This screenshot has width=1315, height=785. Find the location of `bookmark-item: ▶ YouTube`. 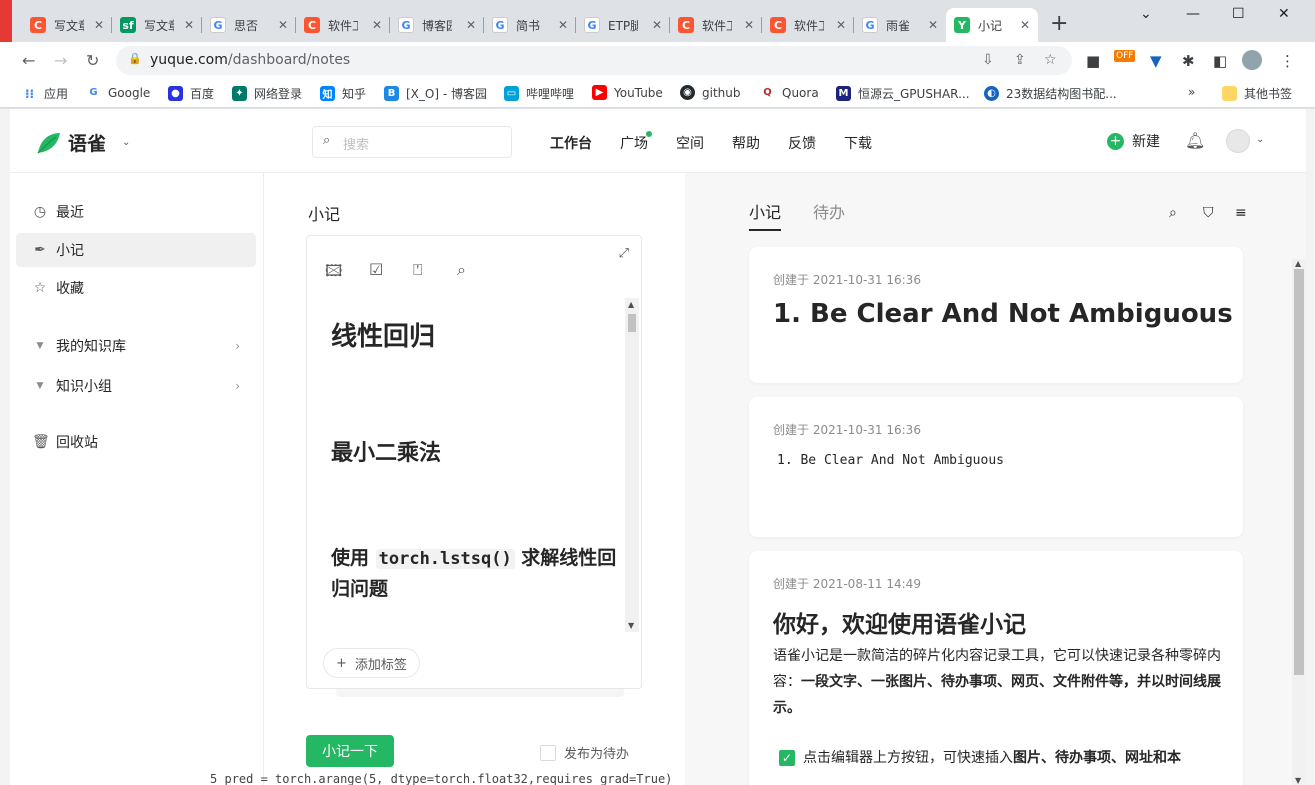

bookmark-item: ▶ YouTube is located at coordinates (627, 92).